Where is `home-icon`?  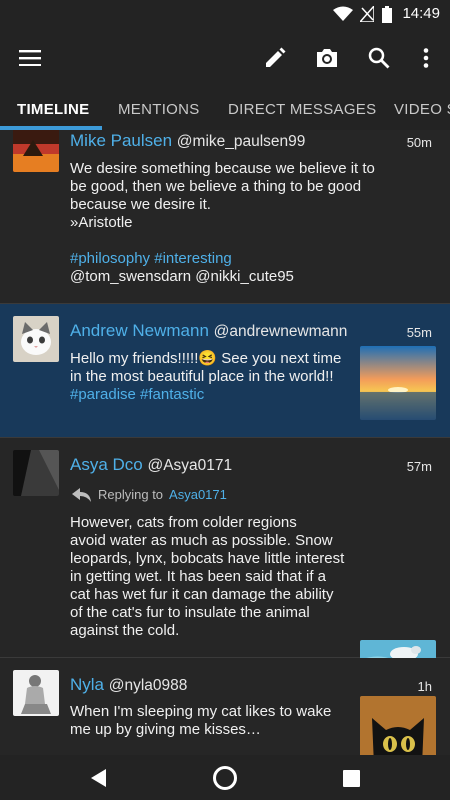 home-icon is located at coordinates (225, 778).